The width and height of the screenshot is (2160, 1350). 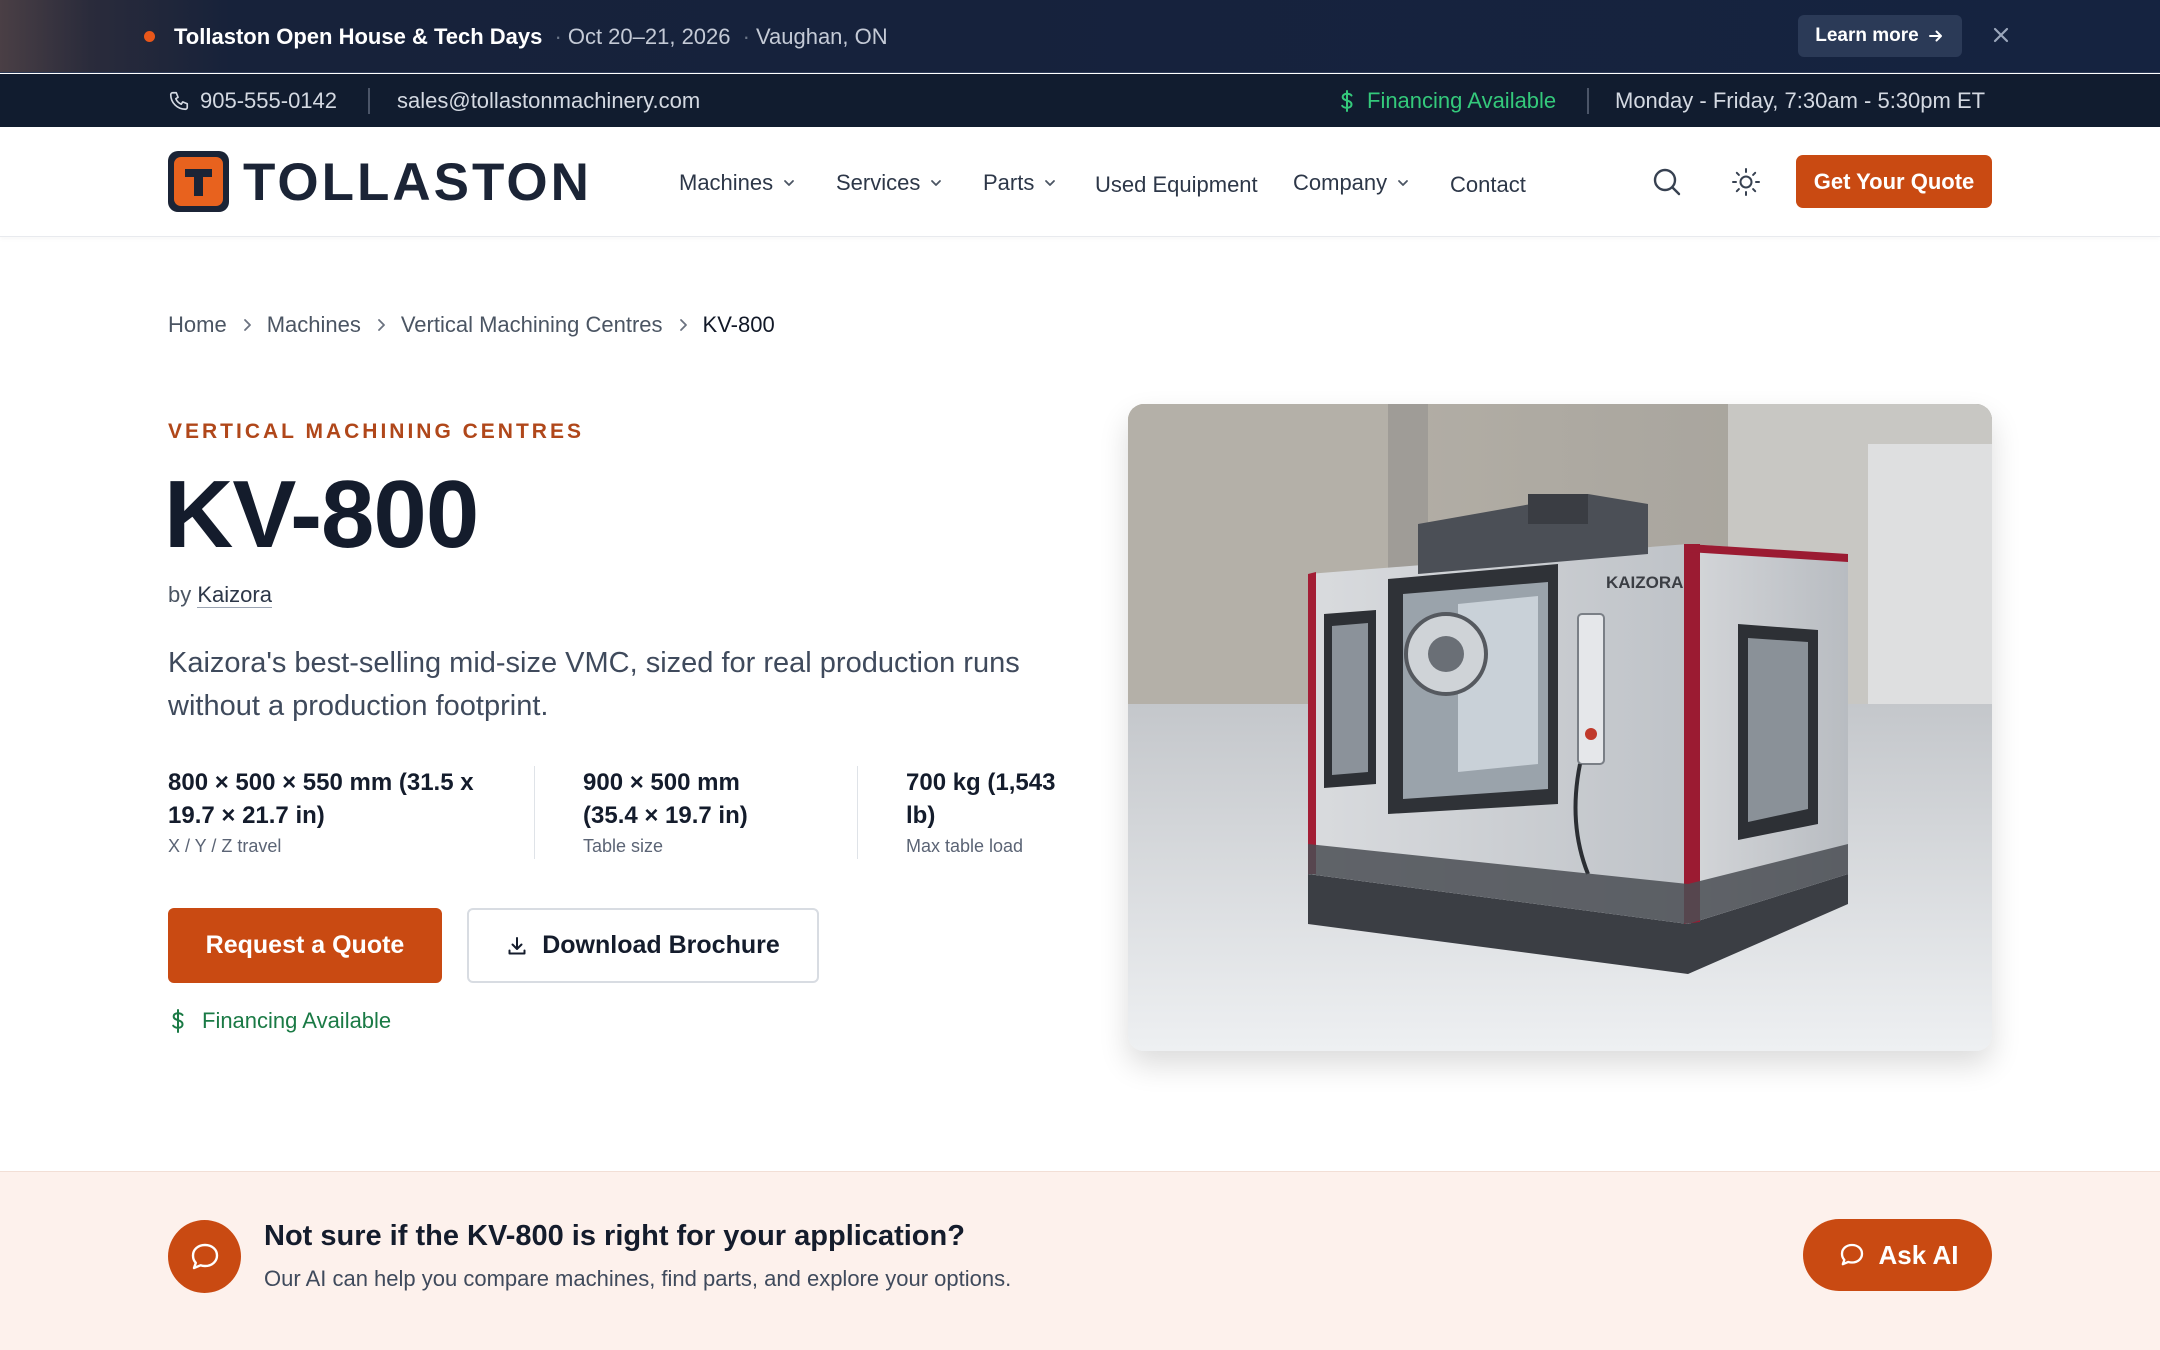 I want to click on nav-machines: Machines, so click(x=738, y=183).